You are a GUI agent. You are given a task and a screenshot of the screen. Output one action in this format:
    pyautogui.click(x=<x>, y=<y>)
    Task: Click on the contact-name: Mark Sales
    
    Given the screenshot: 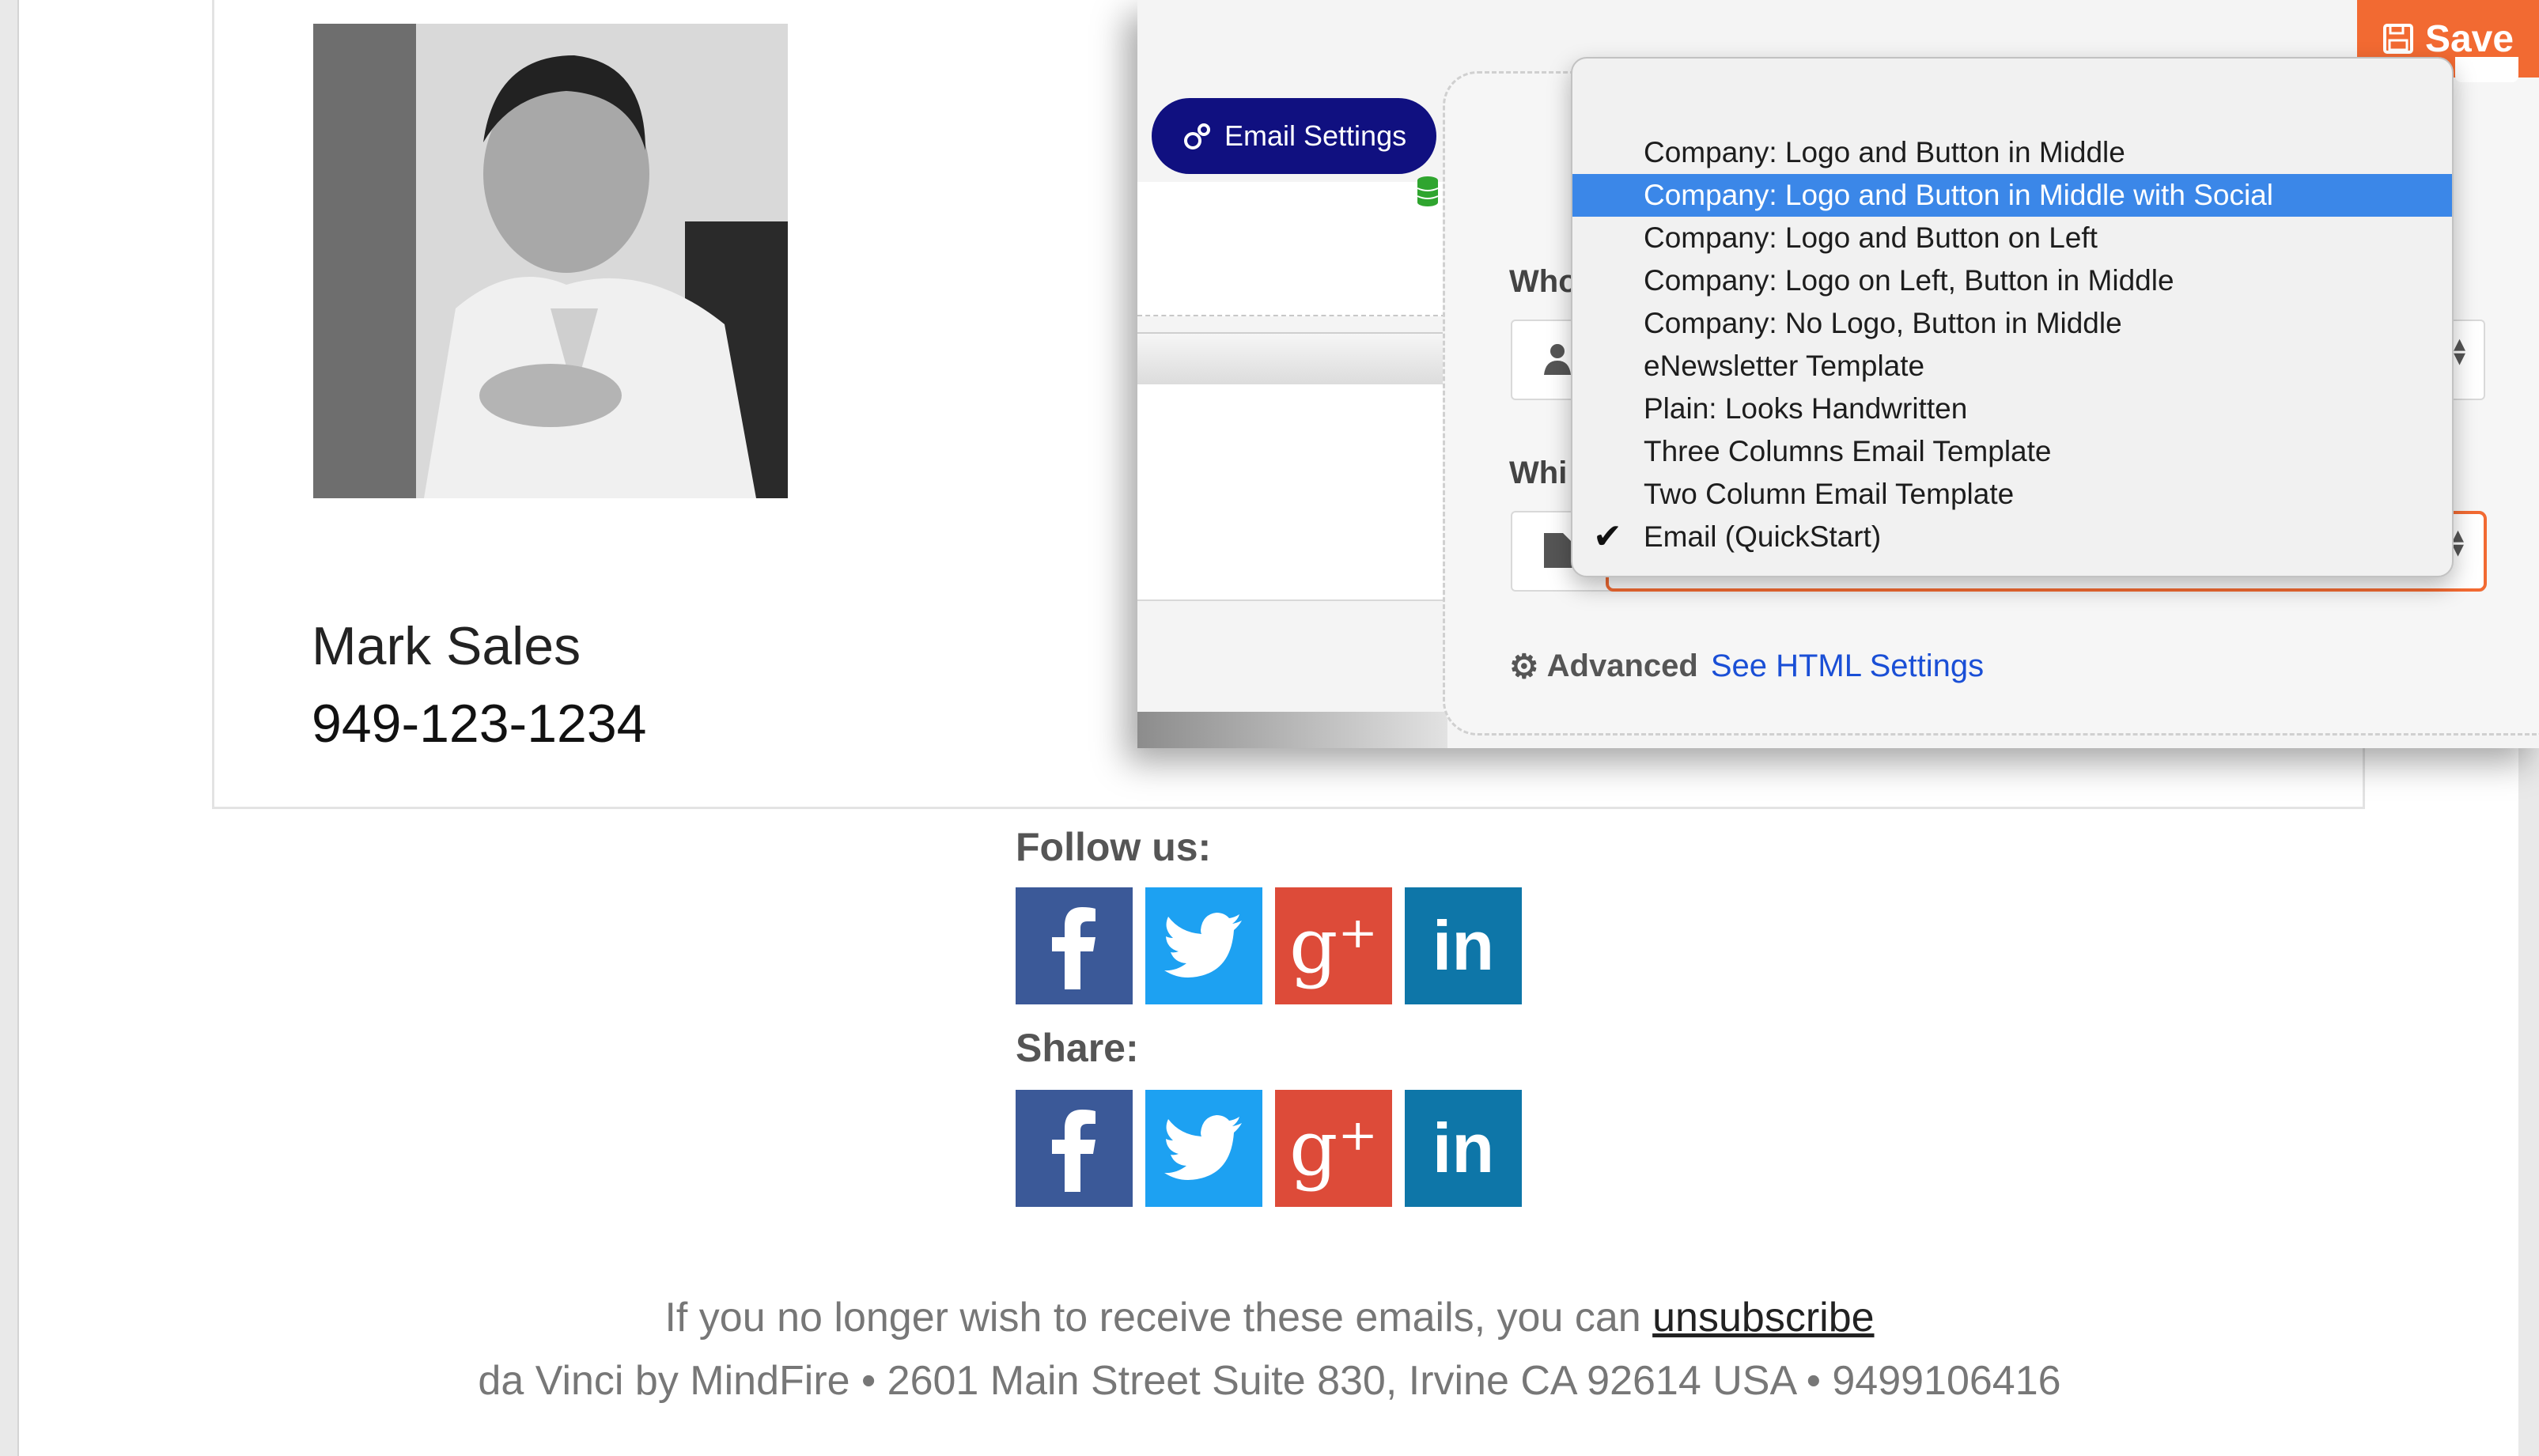 What is the action you would take?
    pyautogui.click(x=446, y=646)
    